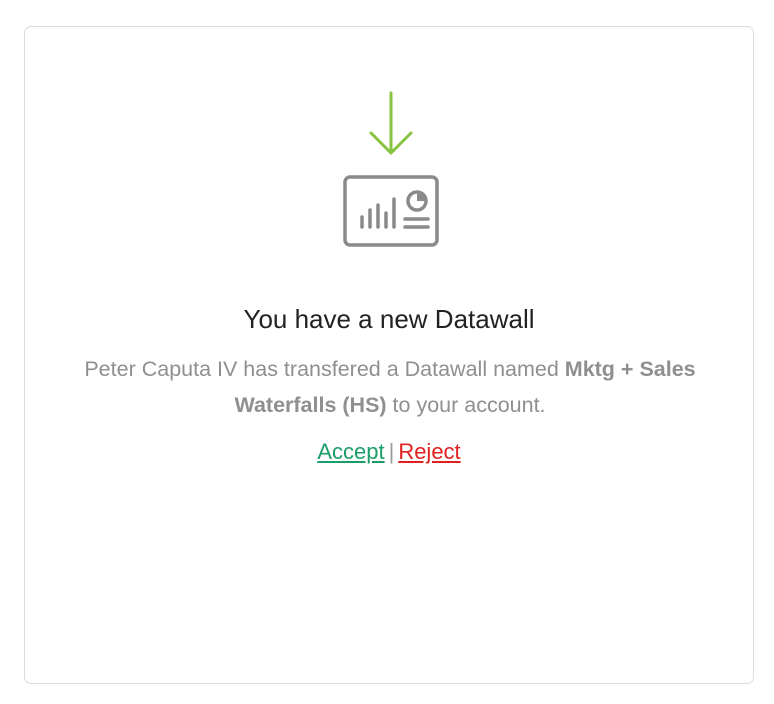  Describe the element at coordinates (389, 319) in the screenshot. I see `notification-title: You have a new Datawall` at that location.